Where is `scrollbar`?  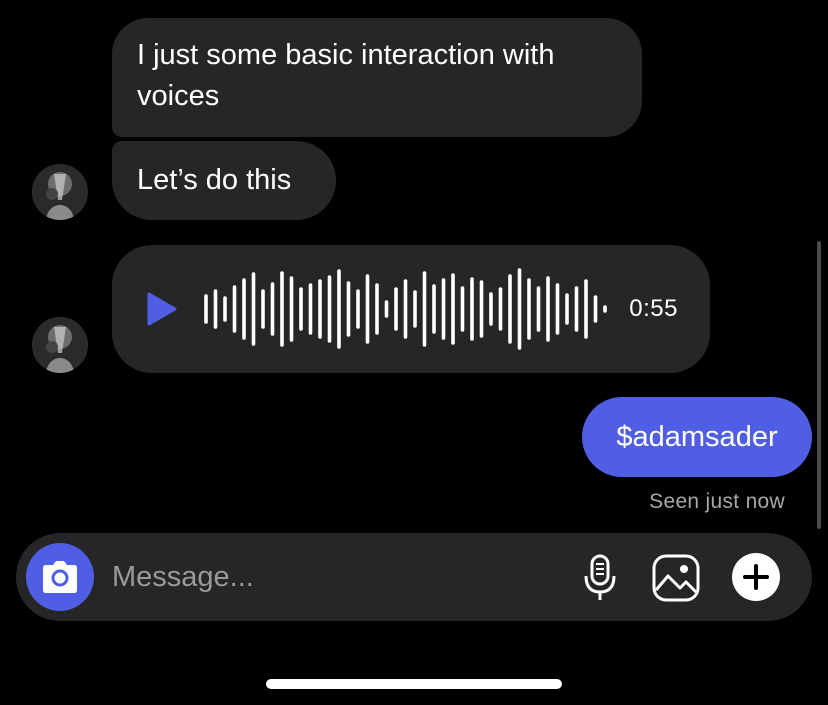 scrollbar is located at coordinates (819, 385).